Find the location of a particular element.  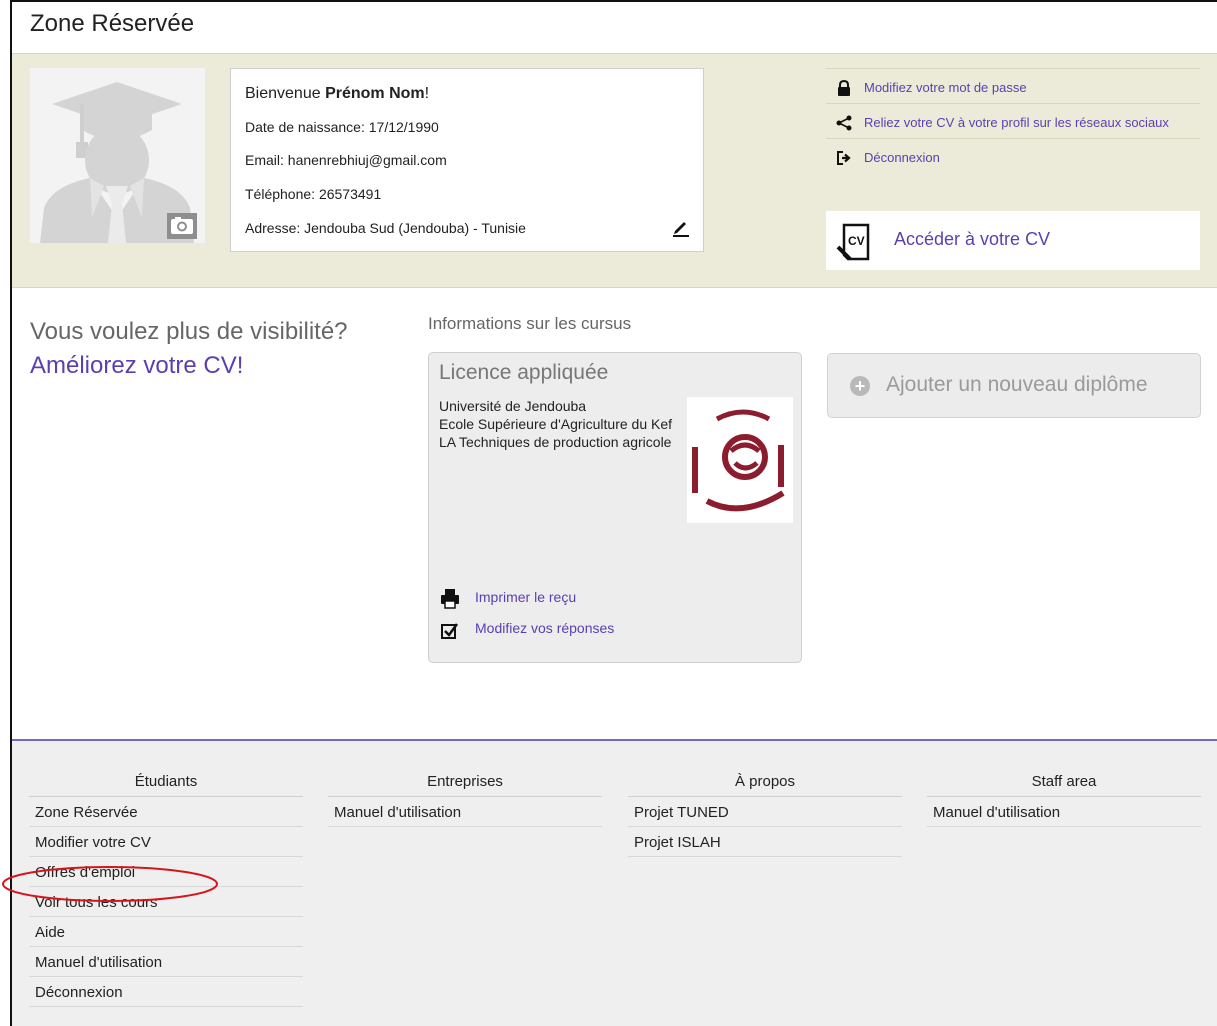

welcome-prefix: Bienvenue is located at coordinates (283, 93).